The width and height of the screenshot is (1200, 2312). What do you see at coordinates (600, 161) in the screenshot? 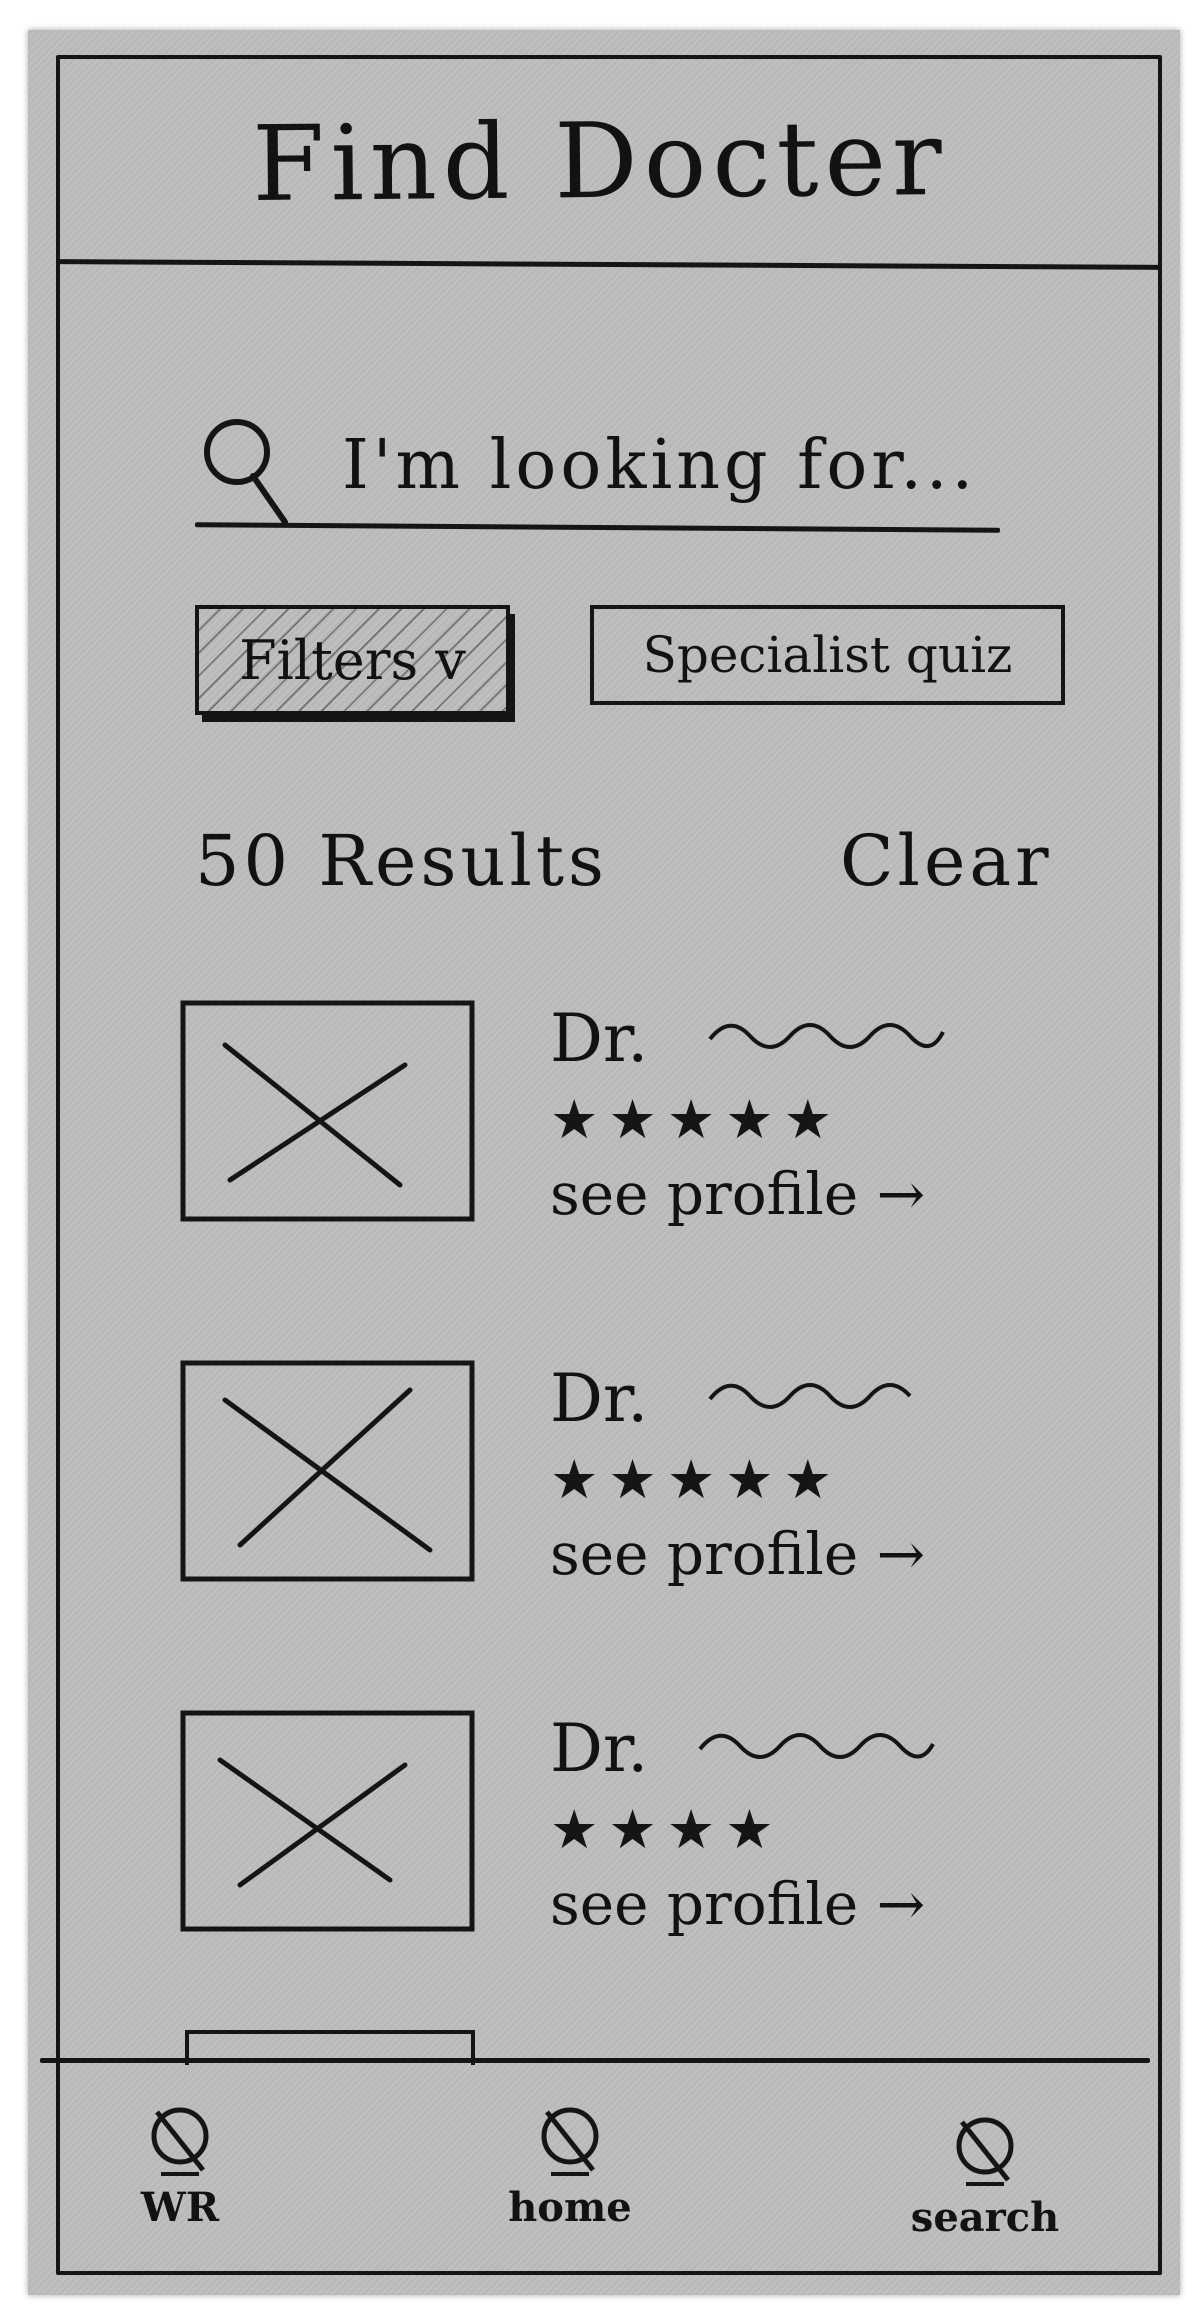
I see `page-title: Find Docter` at bounding box center [600, 161].